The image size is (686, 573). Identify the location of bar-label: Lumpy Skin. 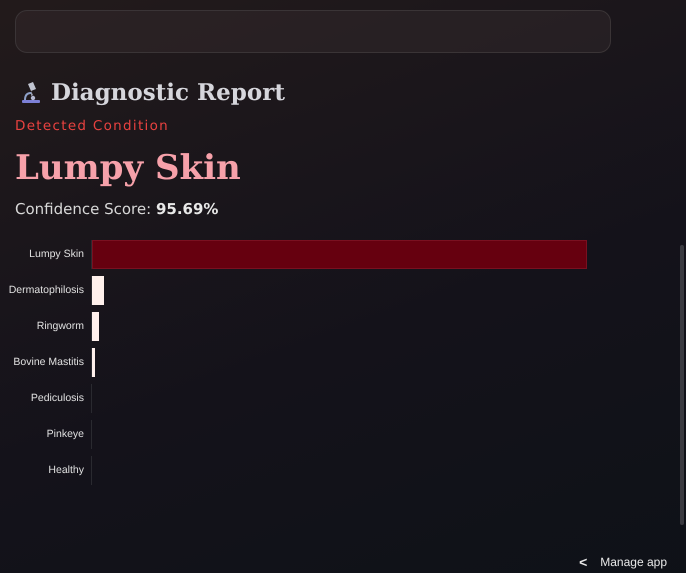
(56, 254).